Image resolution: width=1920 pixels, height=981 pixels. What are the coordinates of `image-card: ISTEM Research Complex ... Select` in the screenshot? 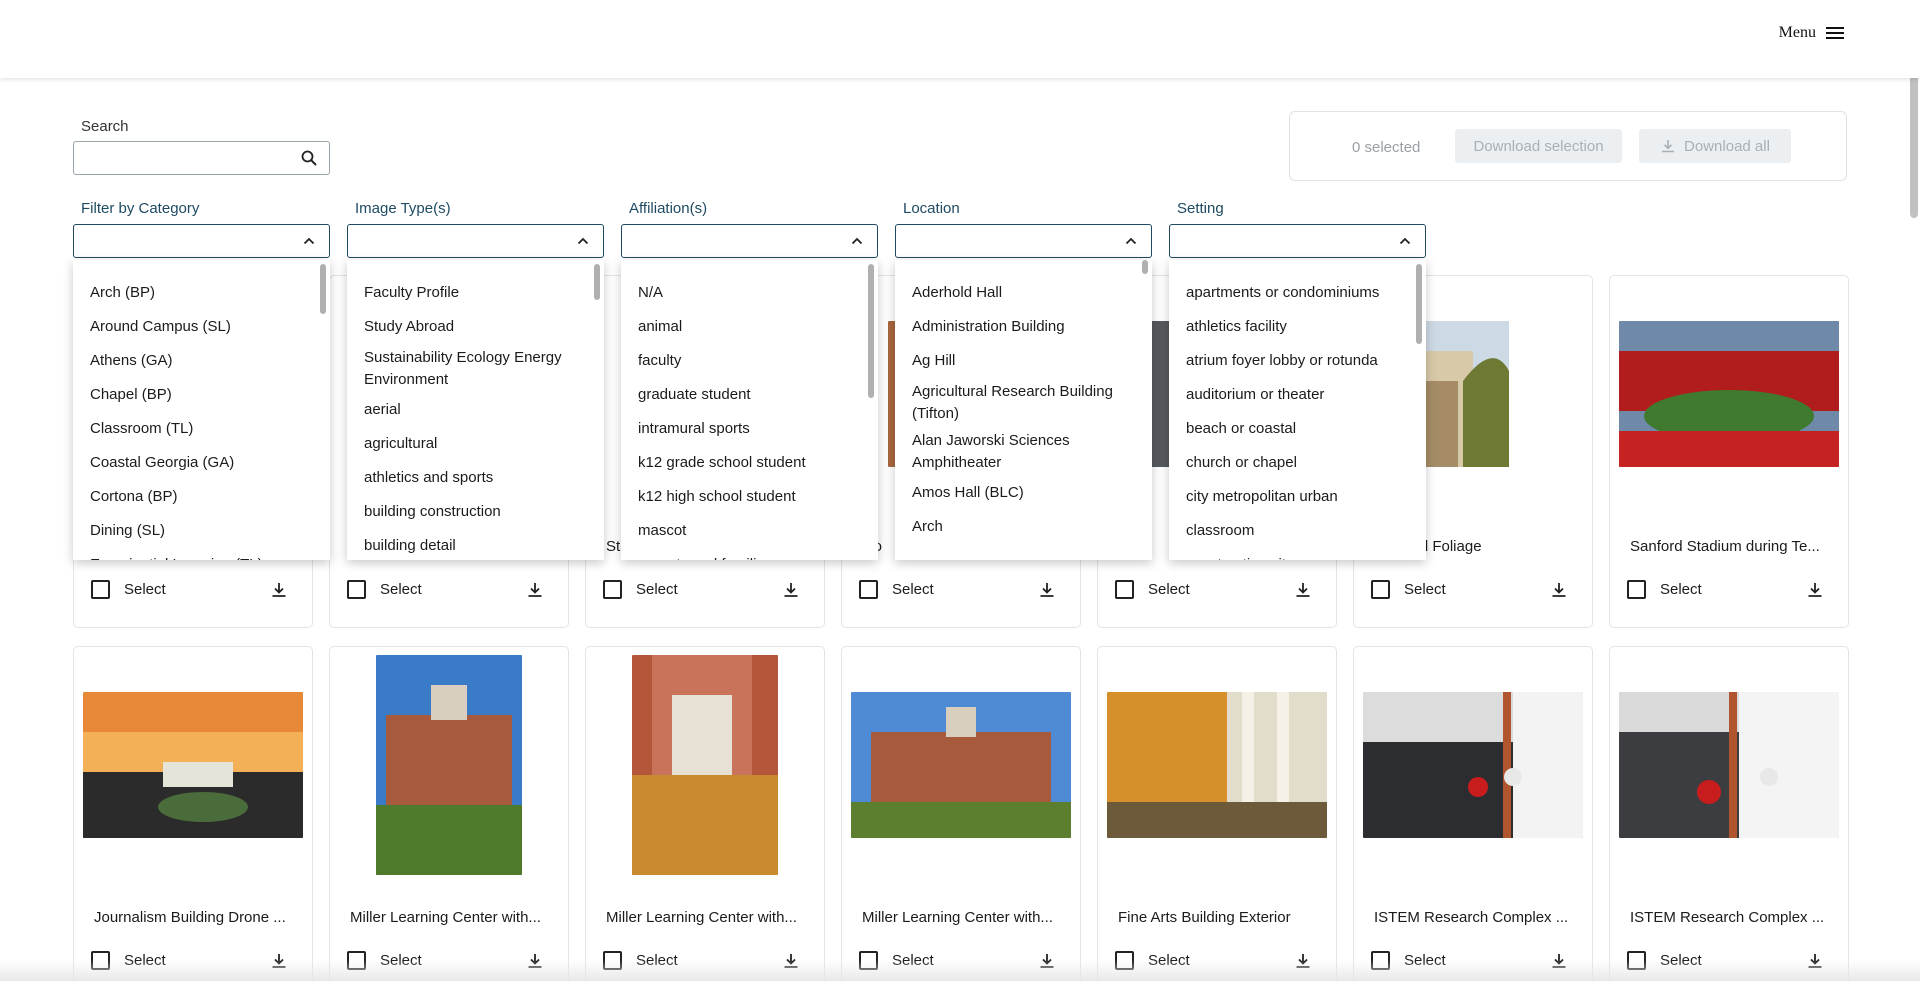 It's located at (1473, 813).